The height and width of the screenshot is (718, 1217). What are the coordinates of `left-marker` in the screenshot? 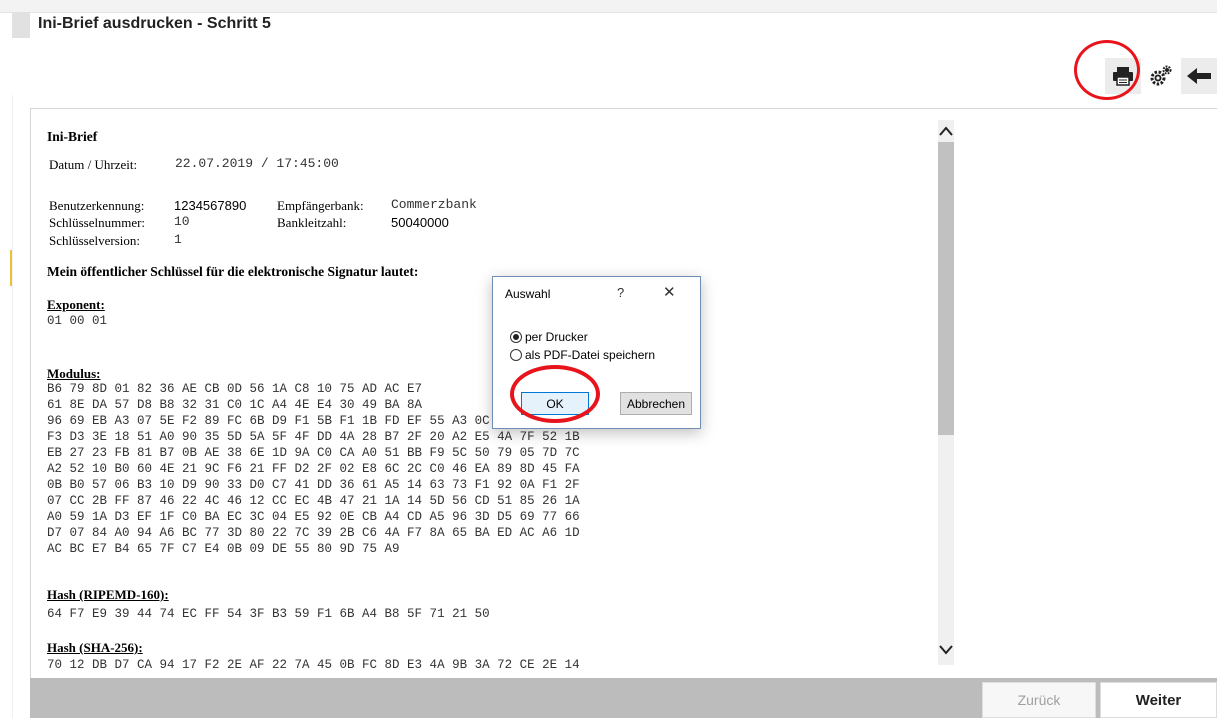 It's located at (11, 268).